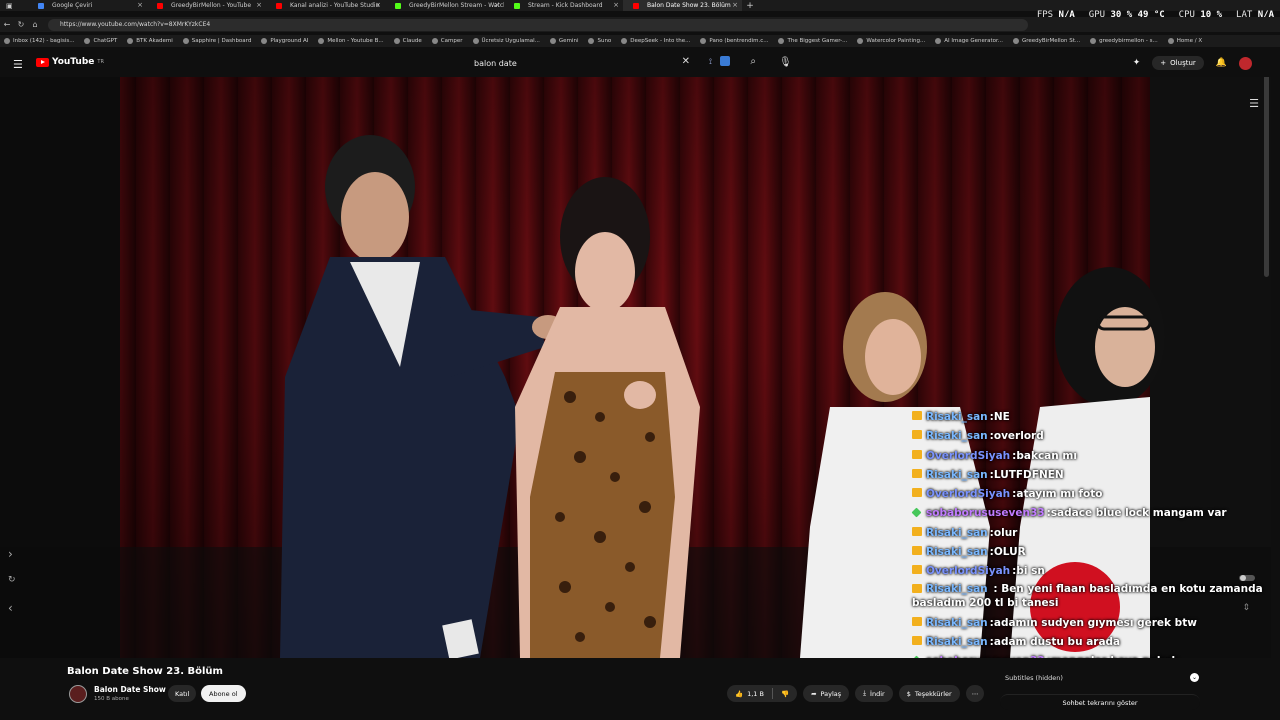 The height and width of the screenshot is (720, 1280). Describe the element at coordinates (563, 41) in the screenshot. I see `bookmark-item: Gemini` at that location.